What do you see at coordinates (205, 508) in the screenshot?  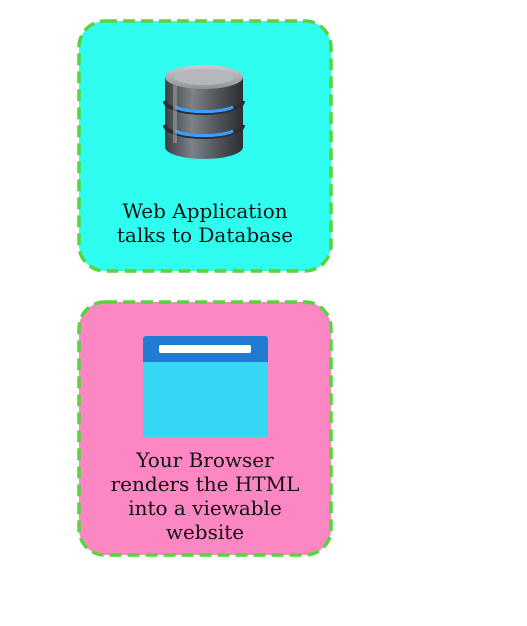 I see `label-line: into a viewable` at bounding box center [205, 508].